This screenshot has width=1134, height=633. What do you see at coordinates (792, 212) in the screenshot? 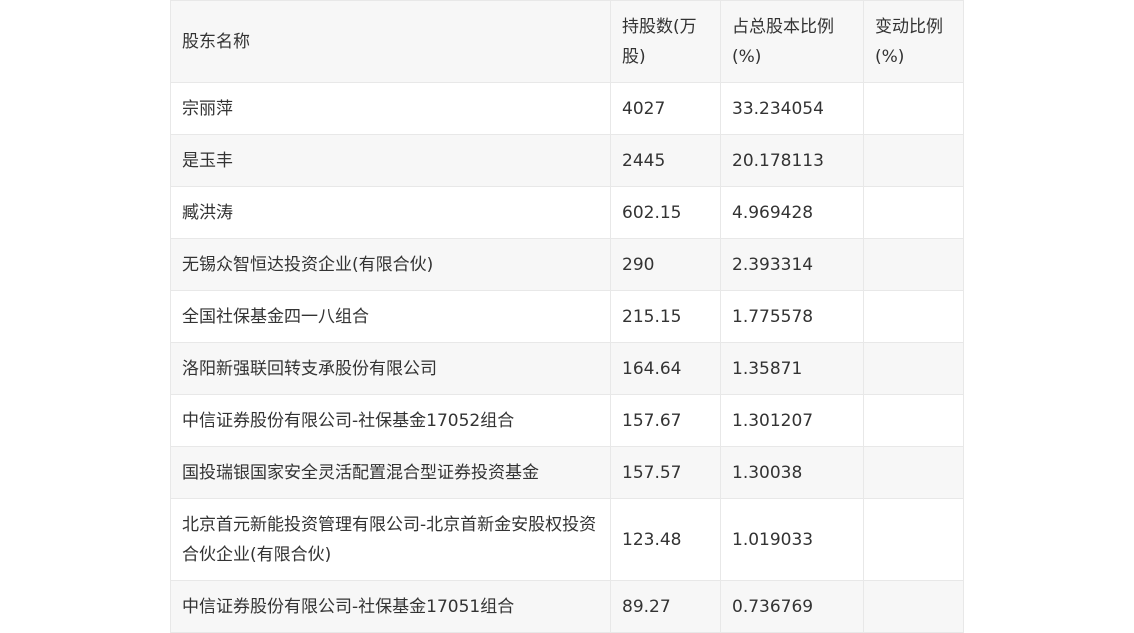
I see `cell-ratio: 4.969428` at bounding box center [792, 212].